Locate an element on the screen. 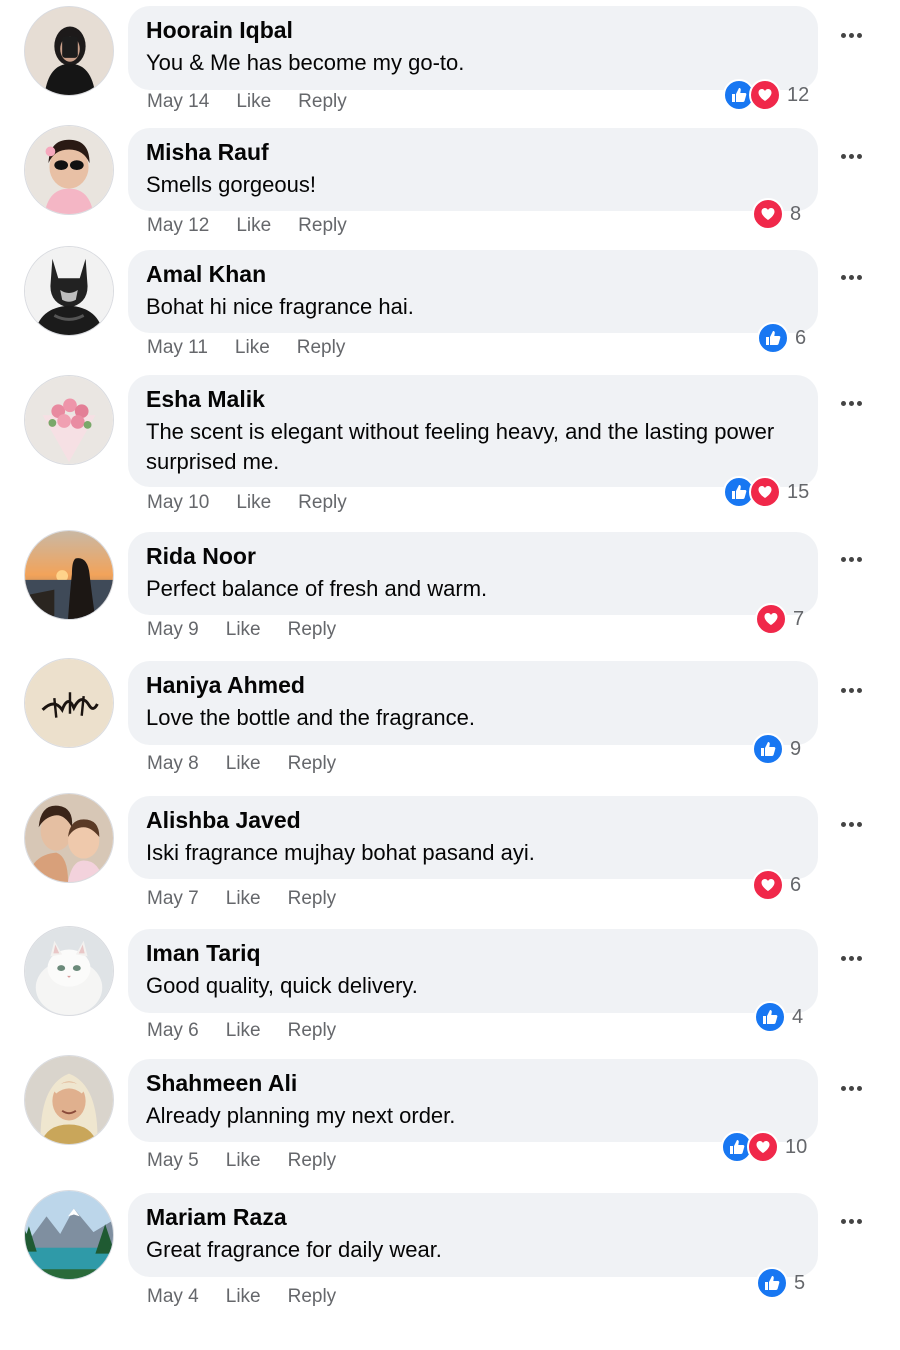  reactions-summary: 7 is located at coordinates (779, 619).